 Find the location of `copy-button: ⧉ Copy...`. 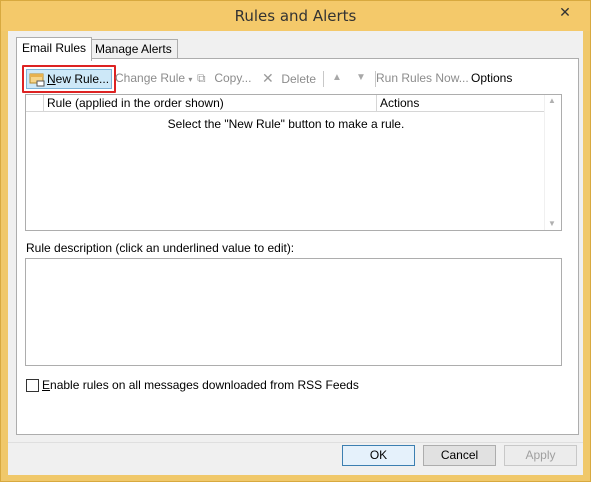

copy-button: ⧉ Copy... is located at coordinates (224, 79).